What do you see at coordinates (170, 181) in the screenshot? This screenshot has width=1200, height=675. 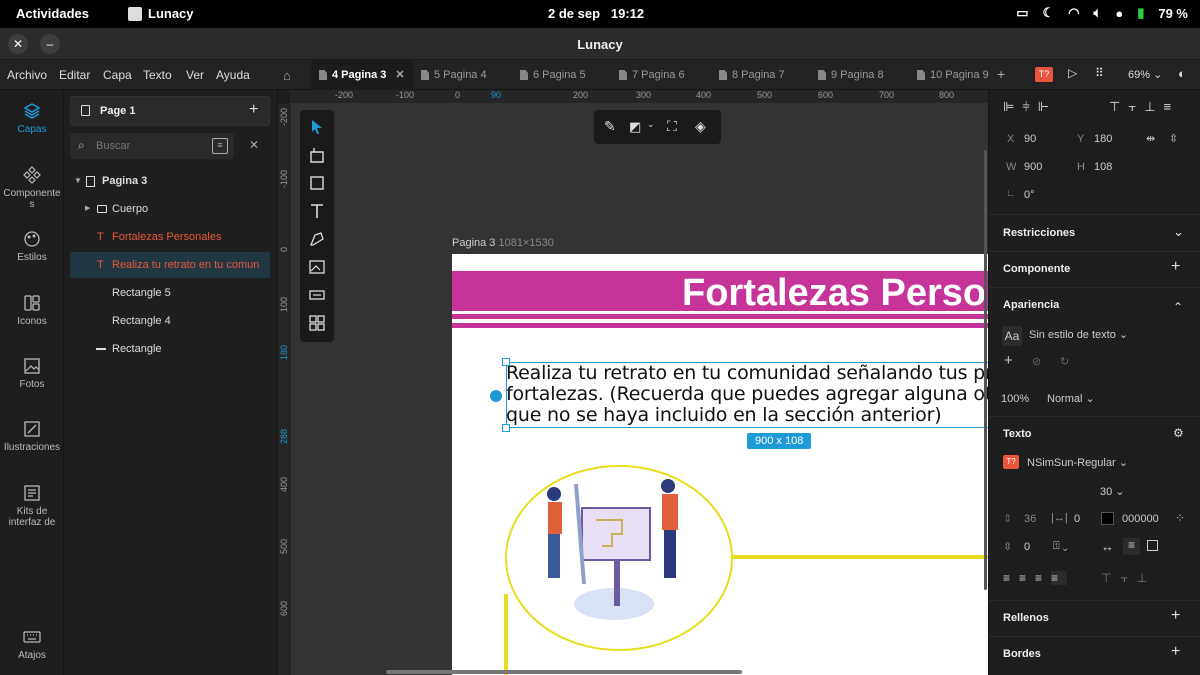 I see `layer-pagina-3: ▼ Pagina 3` at bounding box center [170, 181].